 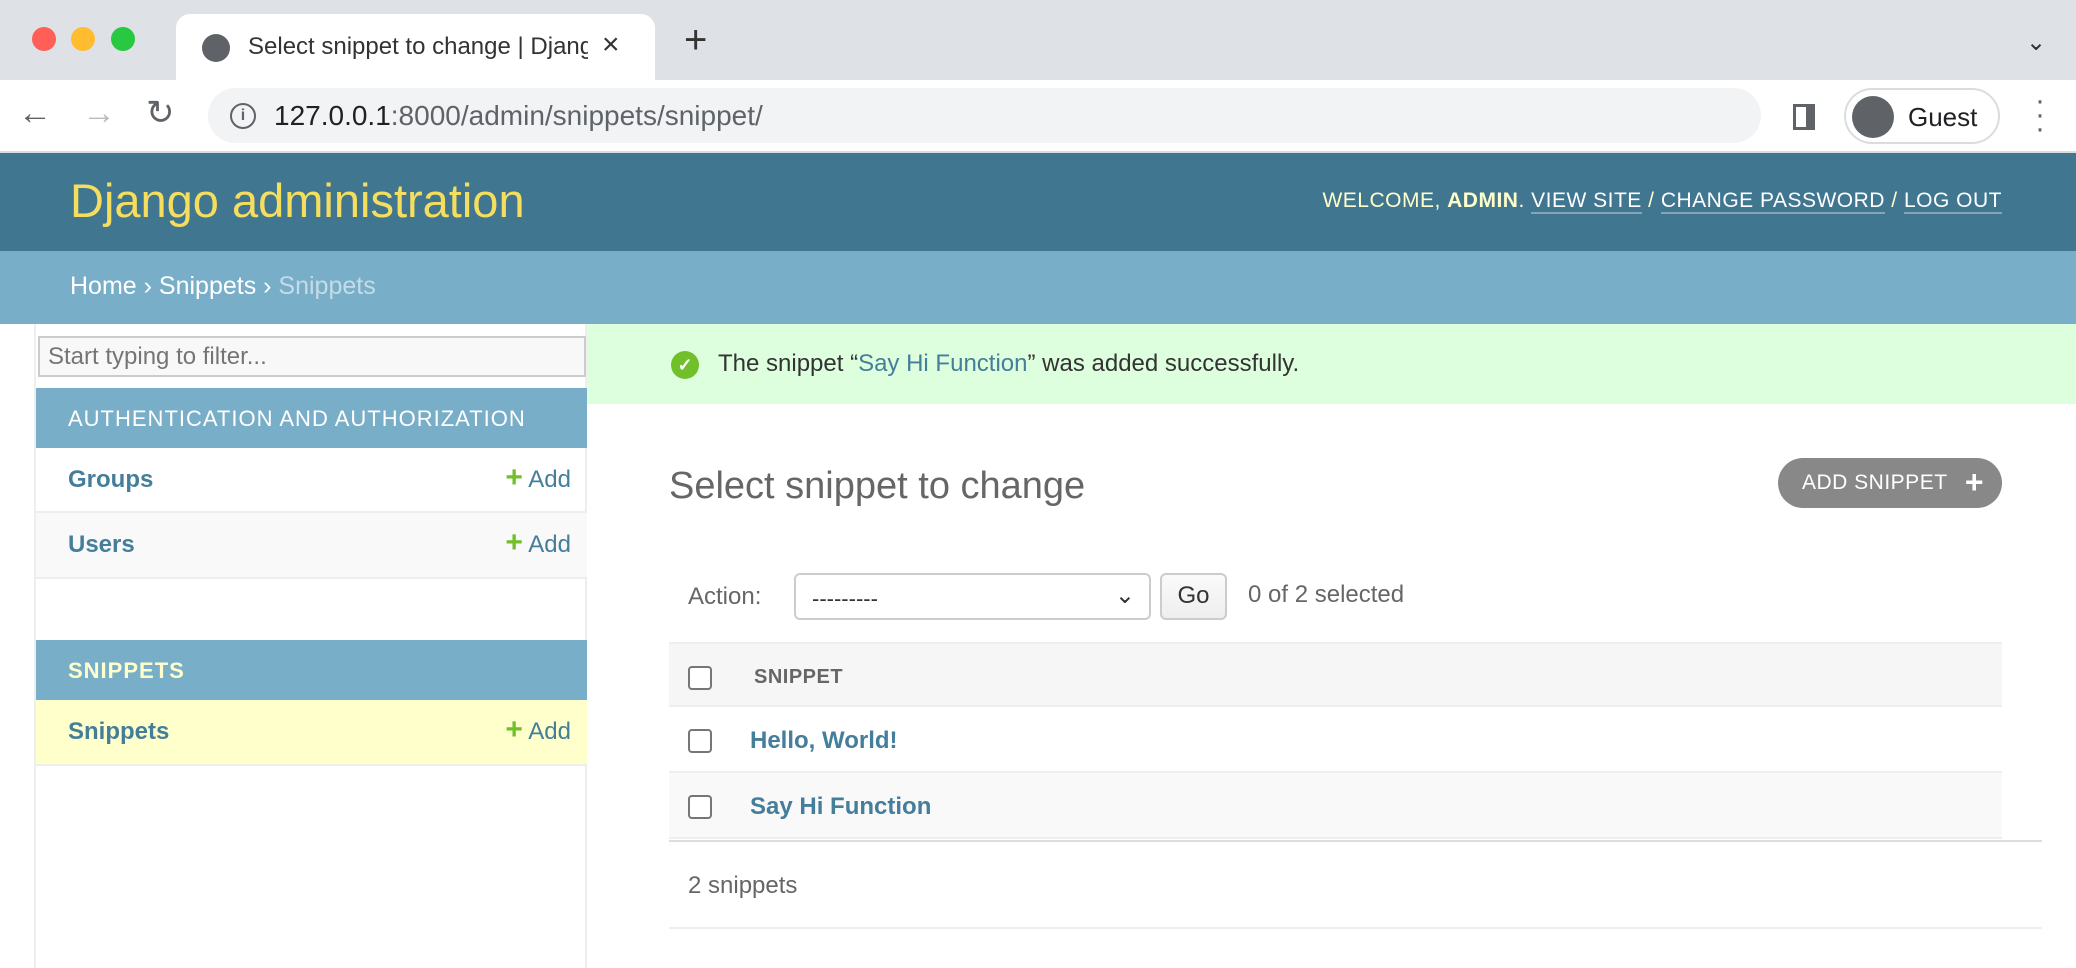 I want to click on page-title: Select snippet to change, so click(x=877, y=486).